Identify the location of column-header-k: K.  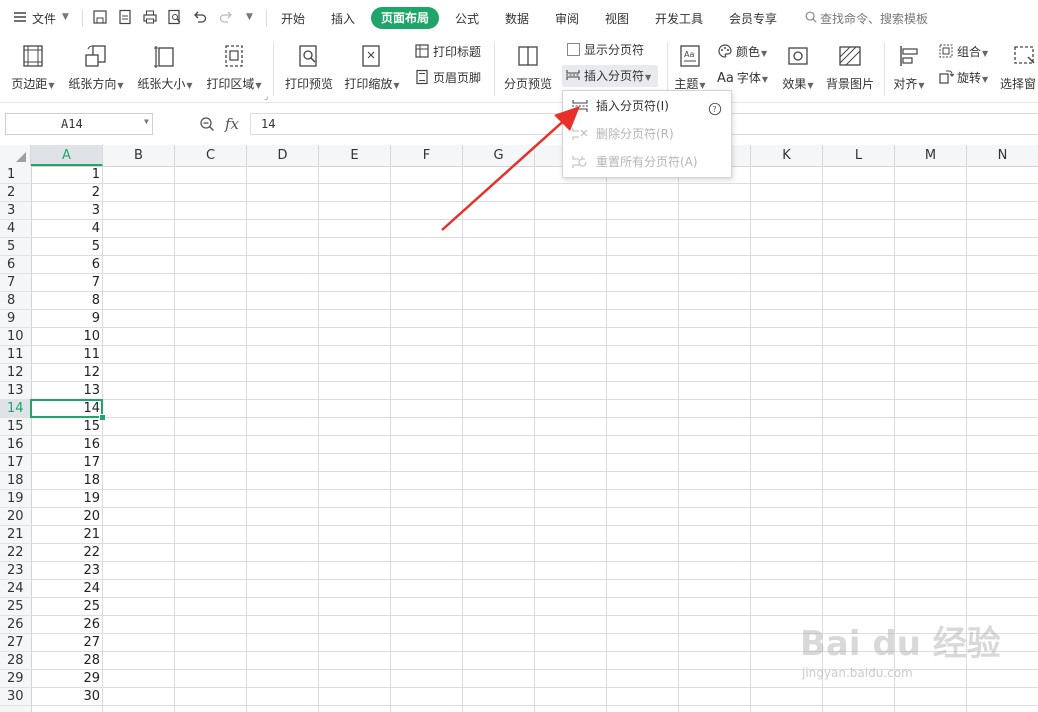
(787, 155).